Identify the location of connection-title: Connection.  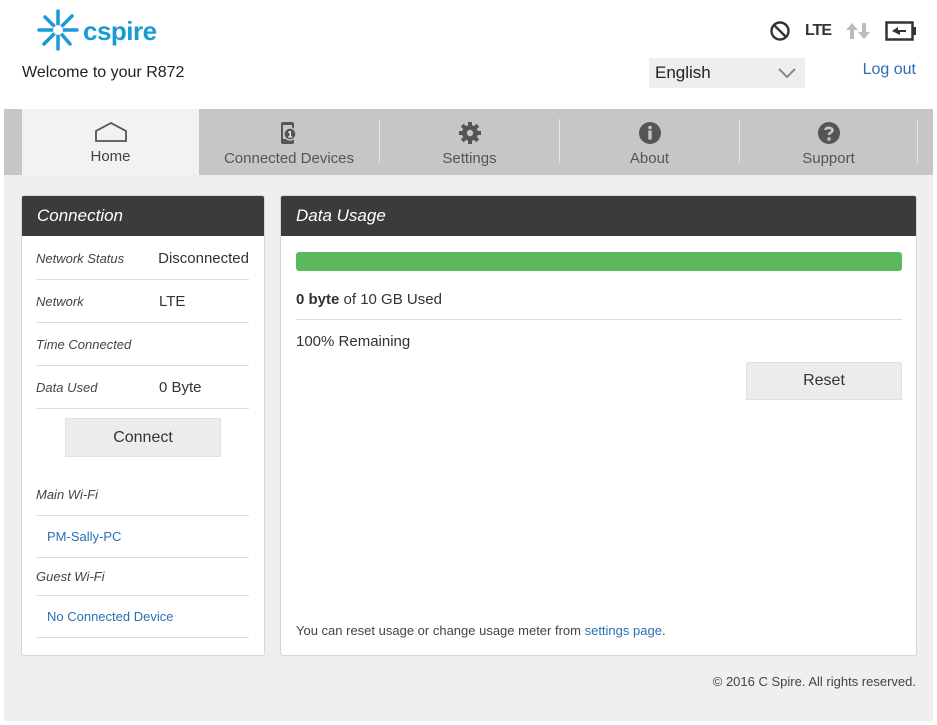
(143, 216).